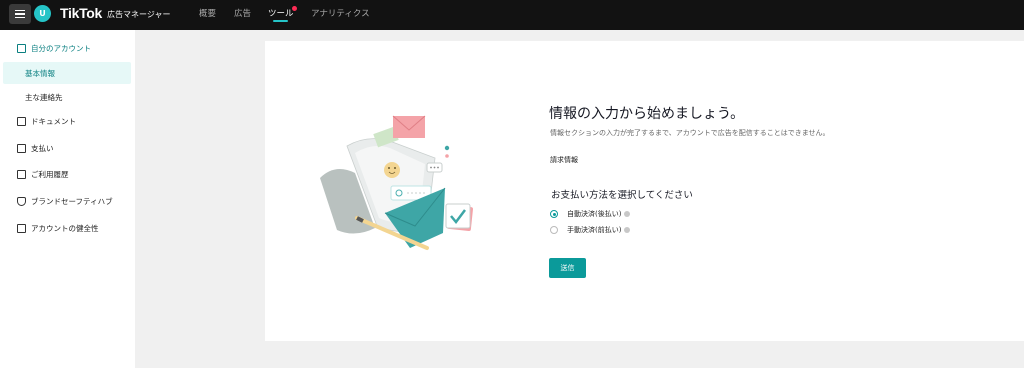 The image size is (1024, 368). What do you see at coordinates (21, 228) in the screenshot?
I see `health-icon` at bounding box center [21, 228].